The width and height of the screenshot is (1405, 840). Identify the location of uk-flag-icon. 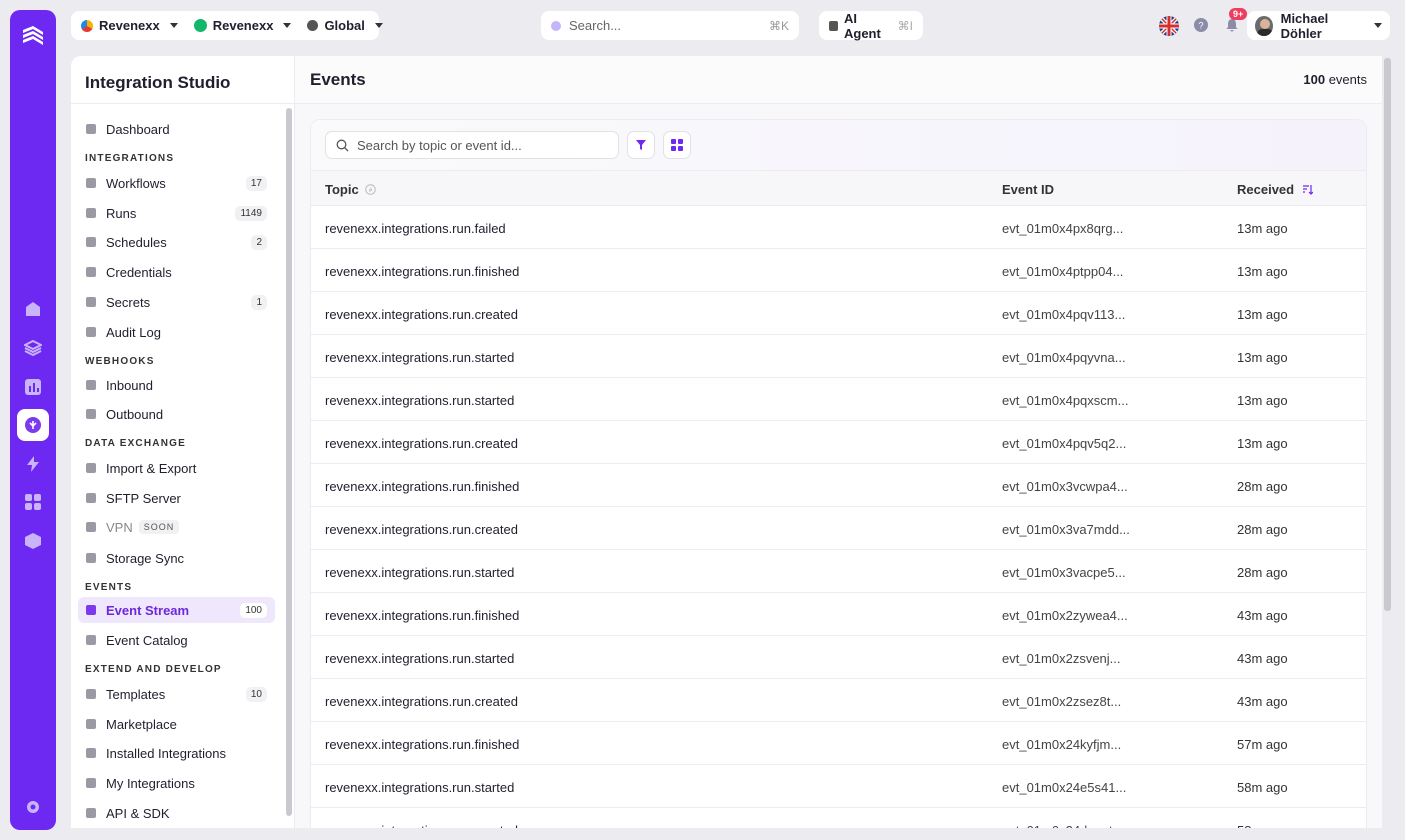
(1169, 26).